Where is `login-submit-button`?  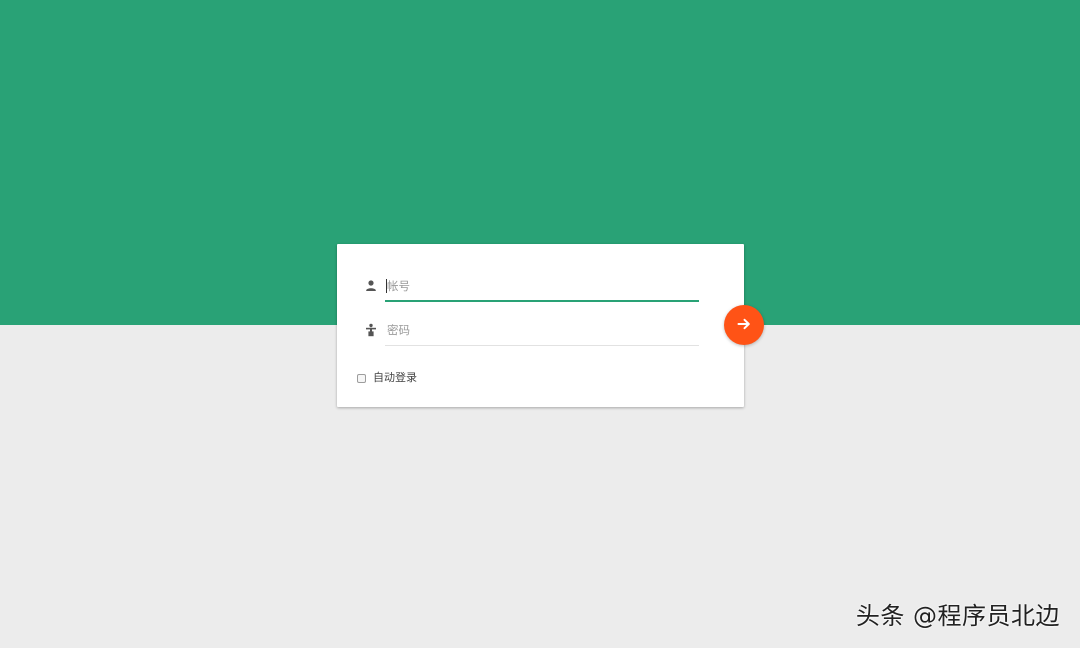 login-submit-button is located at coordinates (744, 325).